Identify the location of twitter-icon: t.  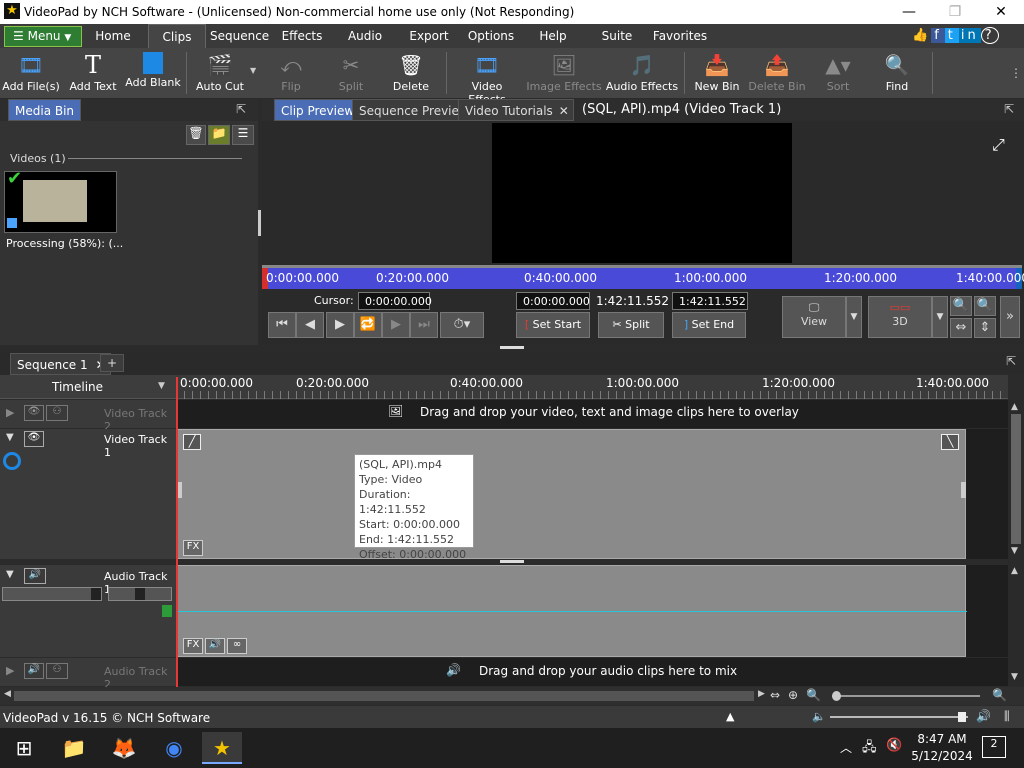
(951, 35).